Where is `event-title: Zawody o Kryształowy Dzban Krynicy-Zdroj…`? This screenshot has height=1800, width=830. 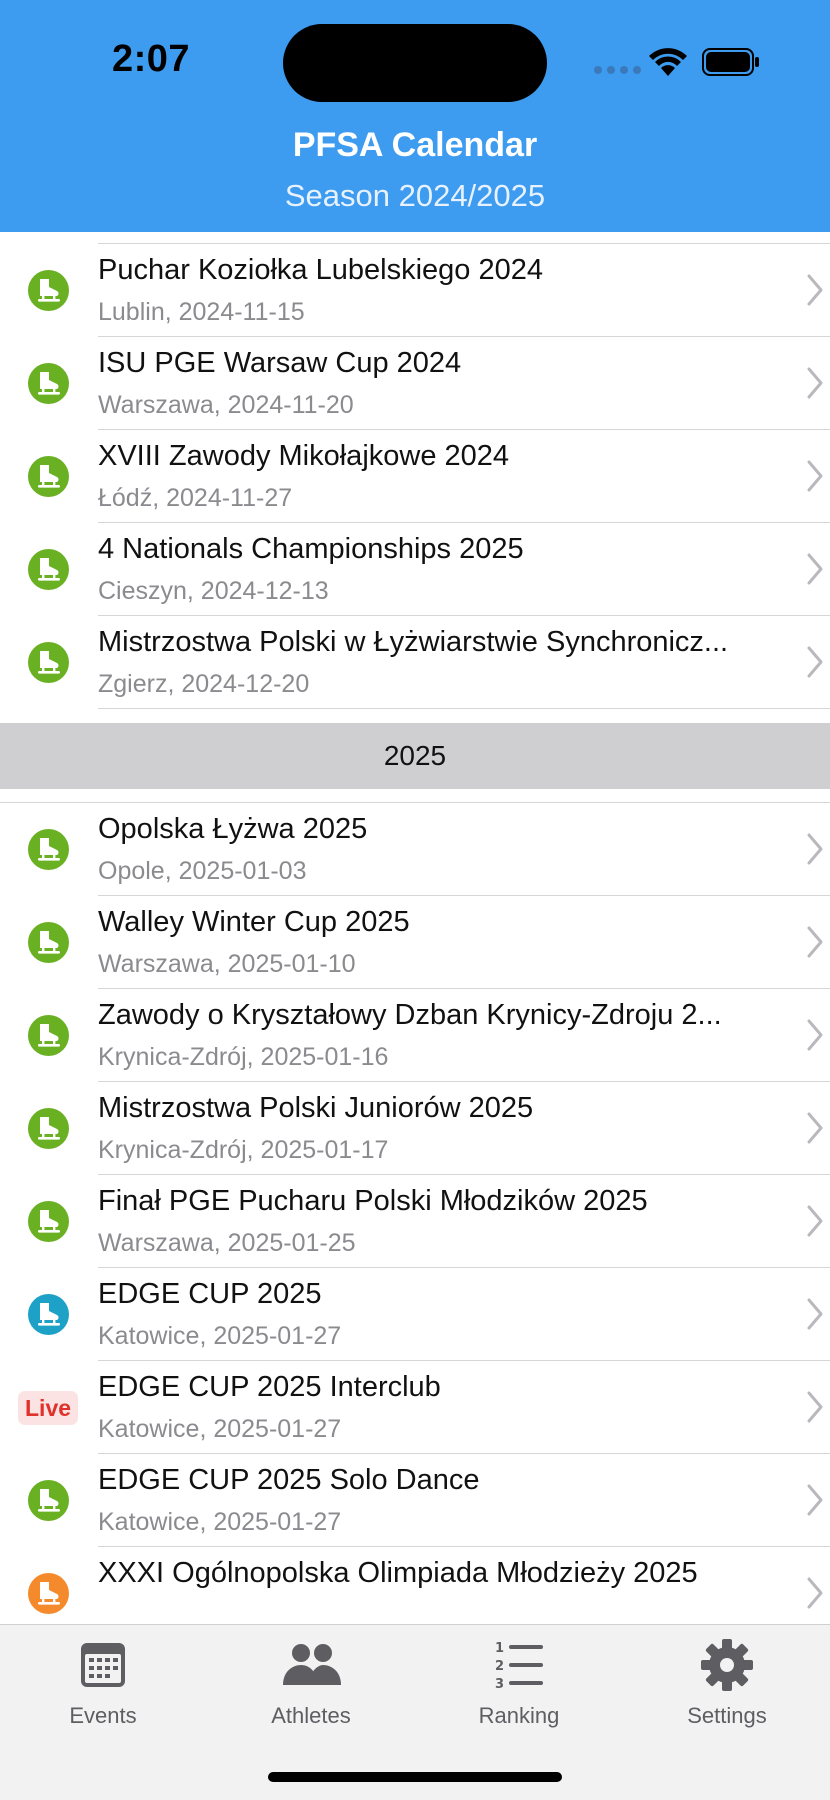 event-title: Zawody o Kryształowy Dzban Krynicy-Zdroj… is located at coordinates (410, 1015).